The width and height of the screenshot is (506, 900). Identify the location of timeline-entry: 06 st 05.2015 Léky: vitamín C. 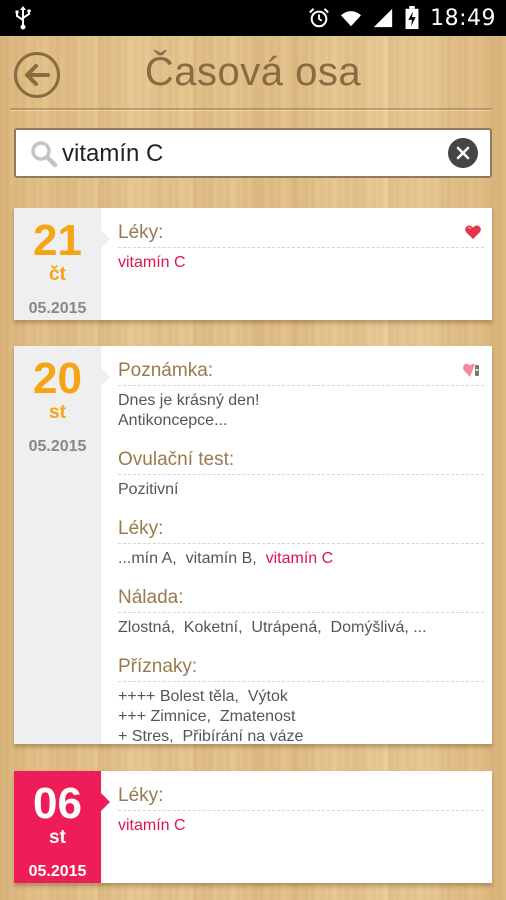
(253, 827).